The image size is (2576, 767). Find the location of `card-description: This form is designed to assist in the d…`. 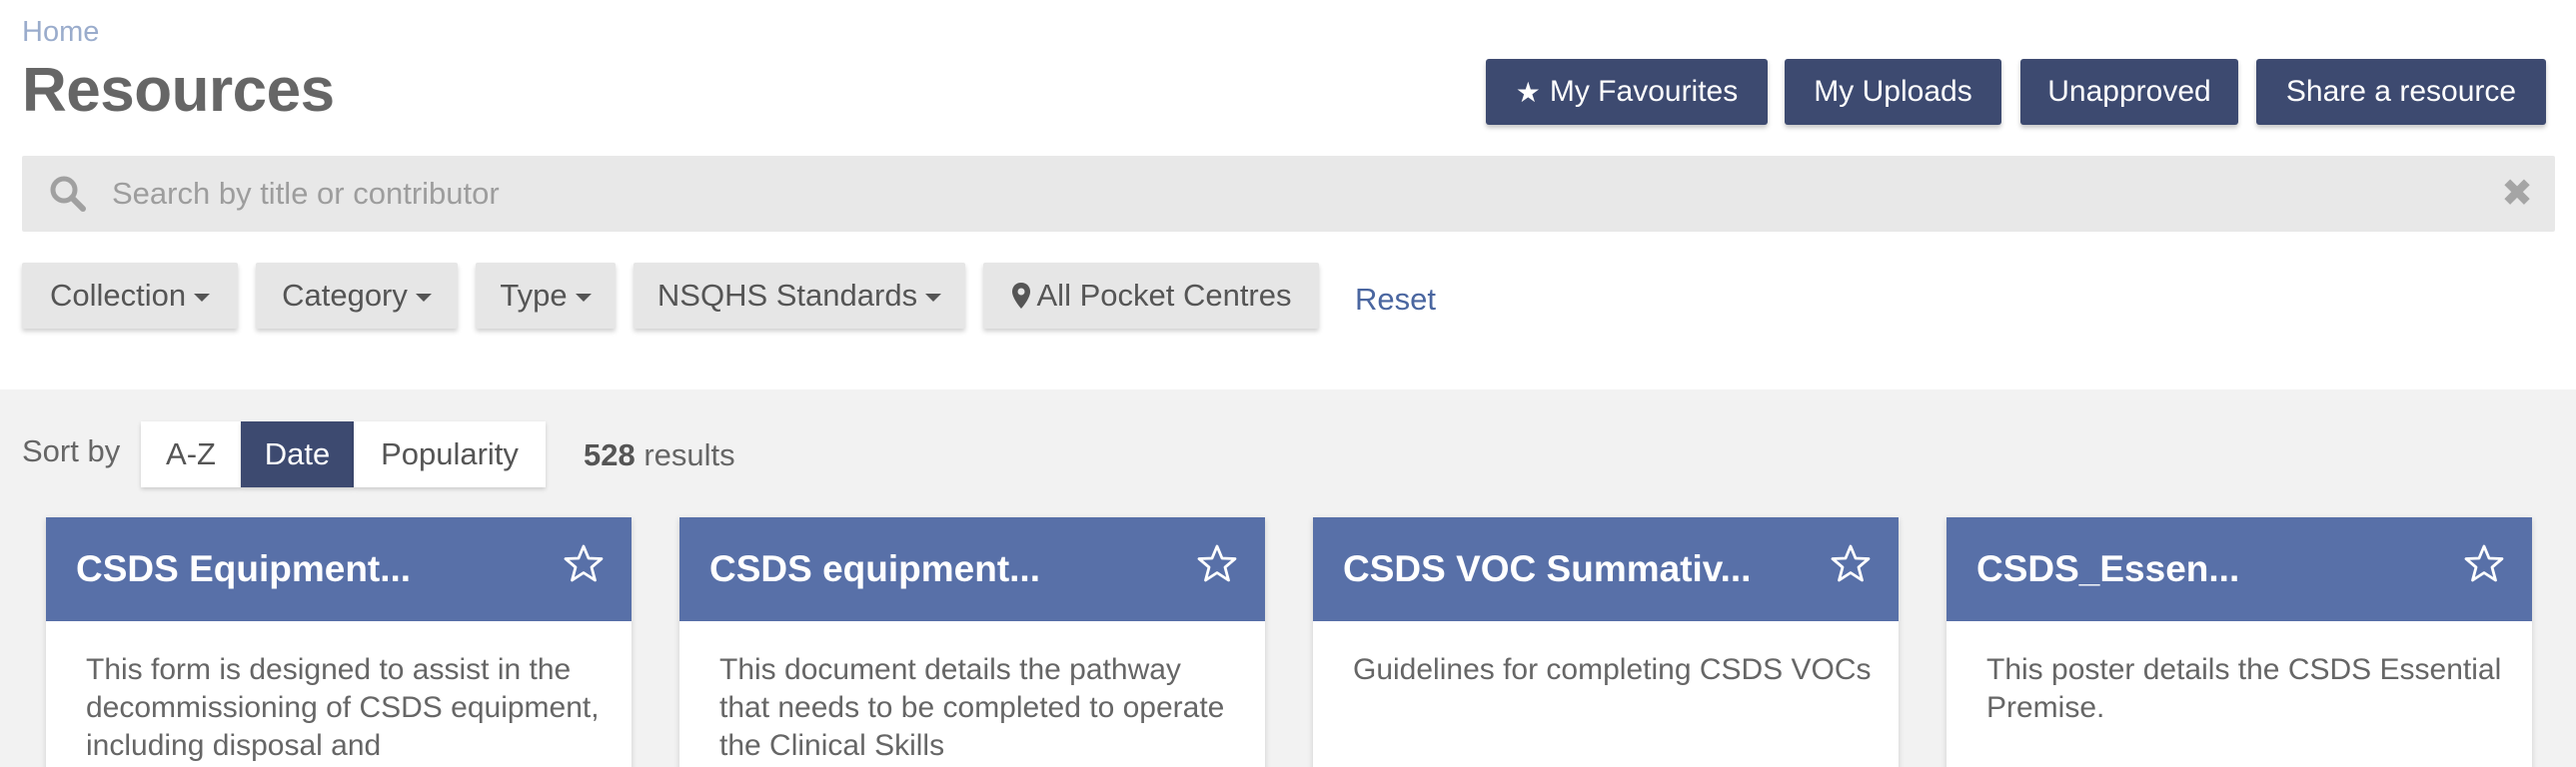

card-description: This form is designed to assist in the d… is located at coordinates (343, 707).